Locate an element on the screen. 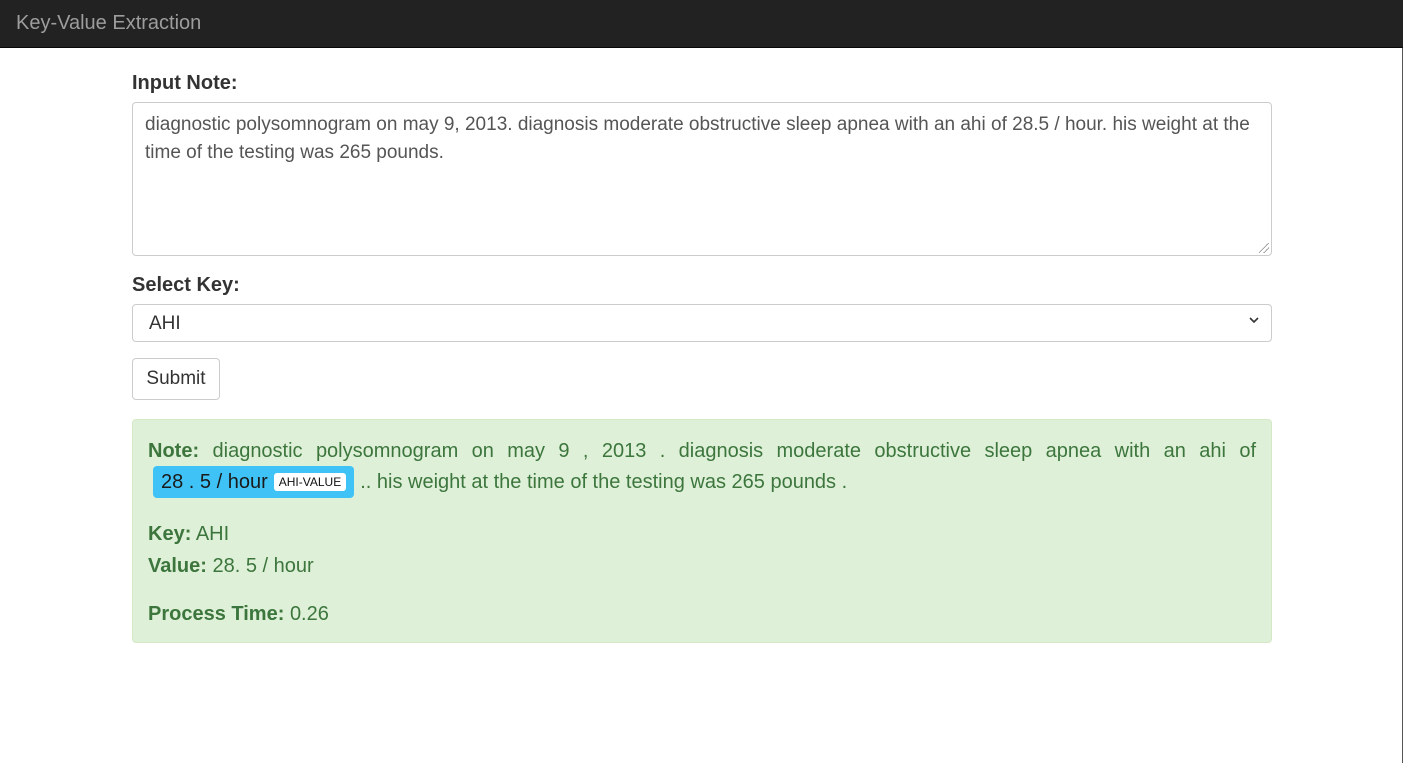  result-note-label: Note: is located at coordinates (174, 451).